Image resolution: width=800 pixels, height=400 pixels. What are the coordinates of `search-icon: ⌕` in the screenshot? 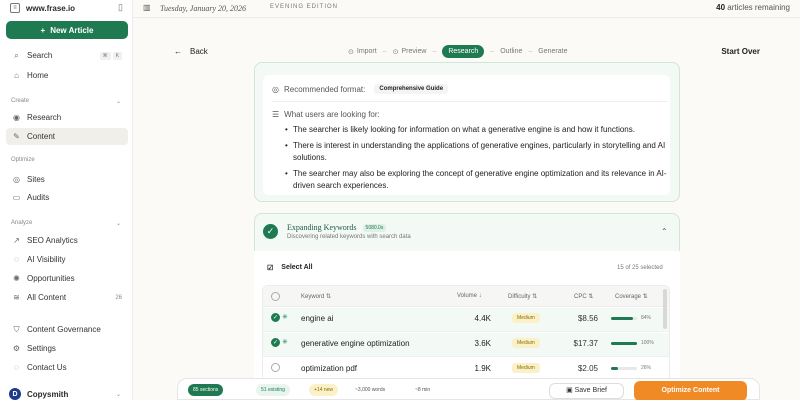 It's located at (16, 55).